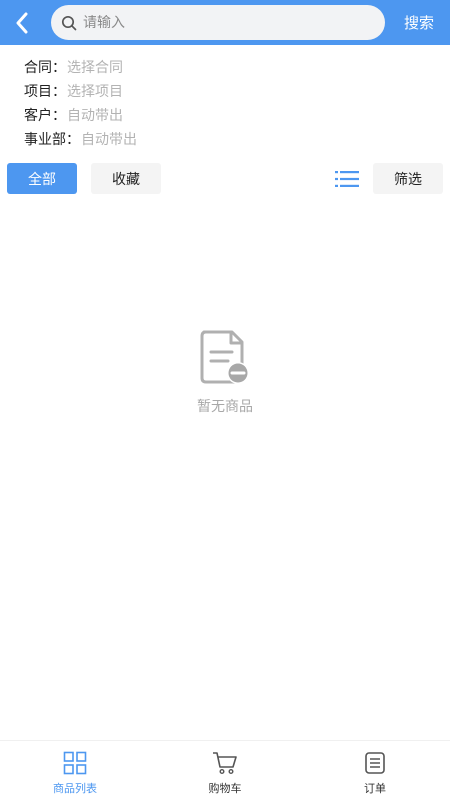 The width and height of the screenshot is (450, 800). Describe the element at coordinates (95, 67) in the screenshot. I see `contract-select: 选择合同` at that location.